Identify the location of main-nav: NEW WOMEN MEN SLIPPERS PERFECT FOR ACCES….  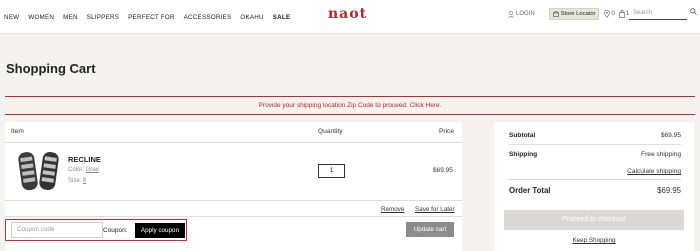
(151, 17).